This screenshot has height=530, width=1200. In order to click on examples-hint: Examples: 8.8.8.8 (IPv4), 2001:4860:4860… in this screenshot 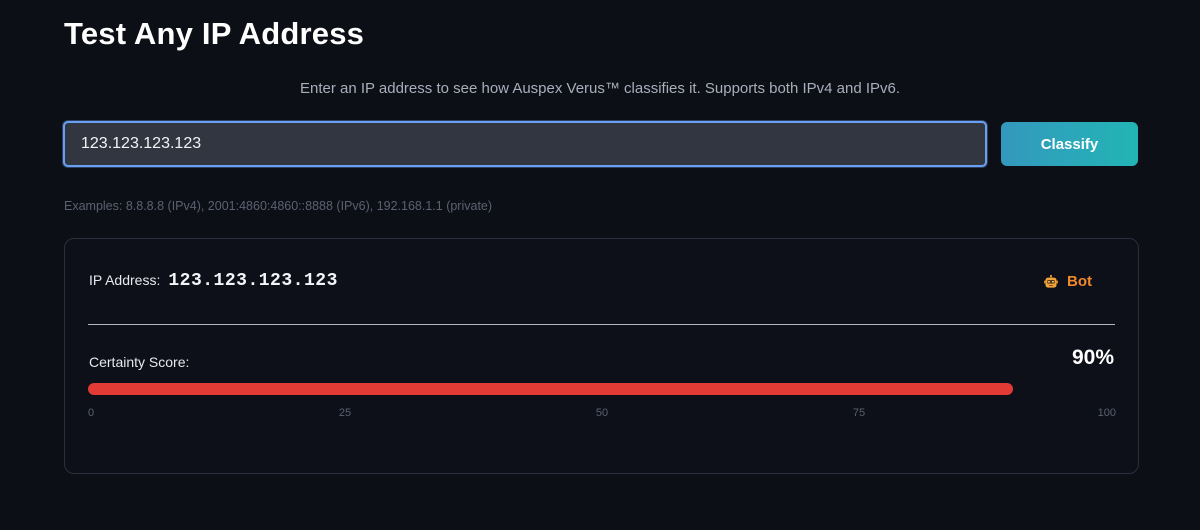, I will do `click(278, 206)`.